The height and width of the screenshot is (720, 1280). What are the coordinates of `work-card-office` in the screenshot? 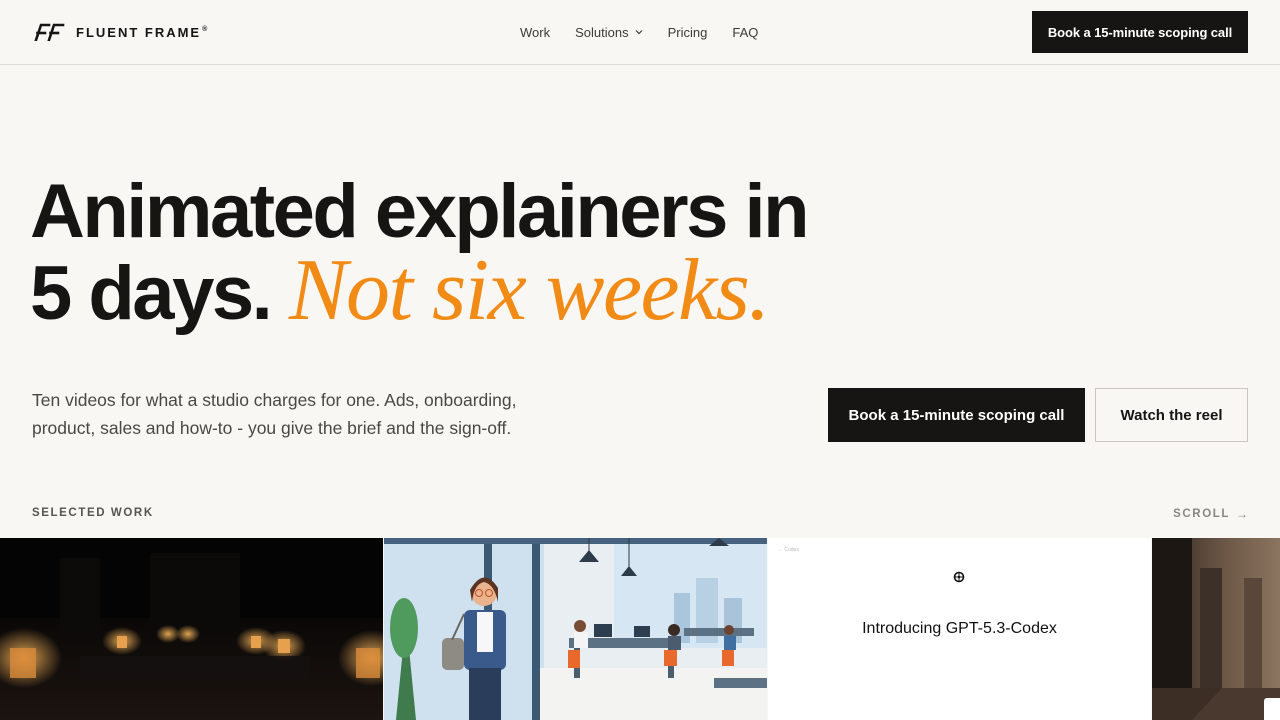 It's located at (575, 629).